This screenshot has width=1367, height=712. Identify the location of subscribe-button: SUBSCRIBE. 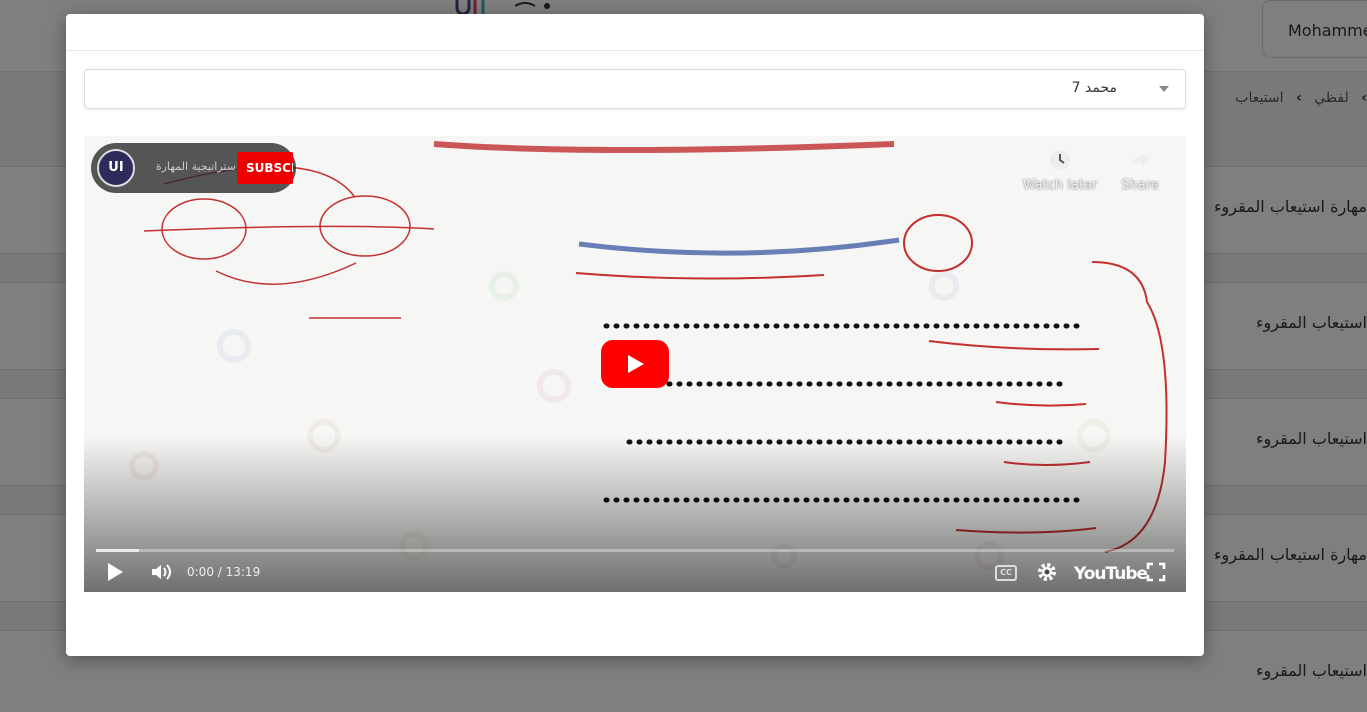
(265, 168).